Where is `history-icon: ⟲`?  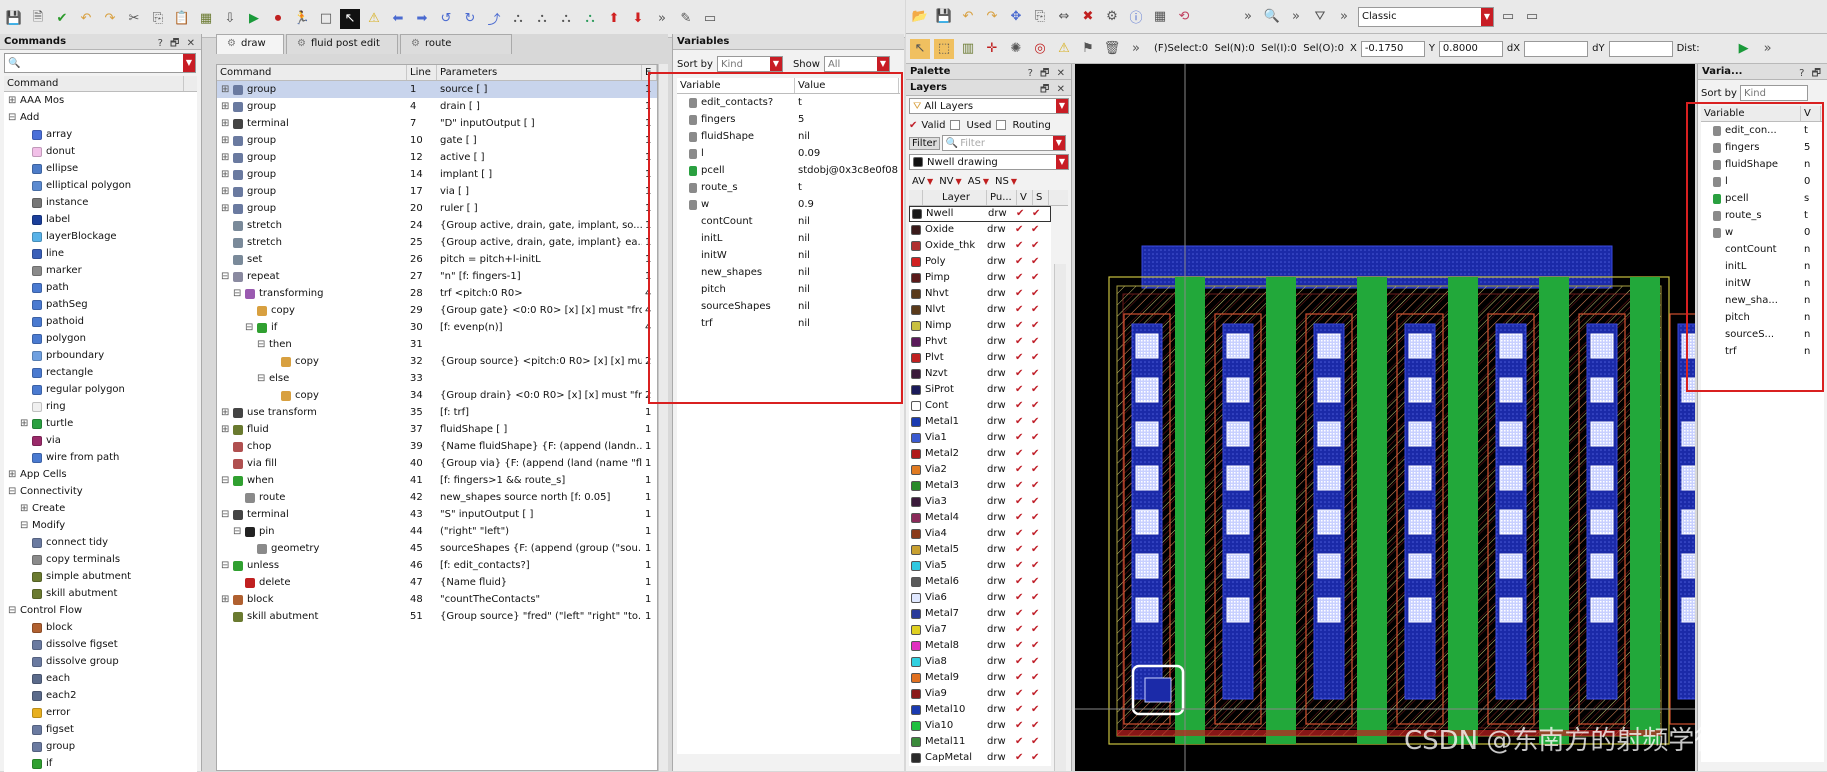 history-icon: ⟲ is located at coordinates (1184, 17).